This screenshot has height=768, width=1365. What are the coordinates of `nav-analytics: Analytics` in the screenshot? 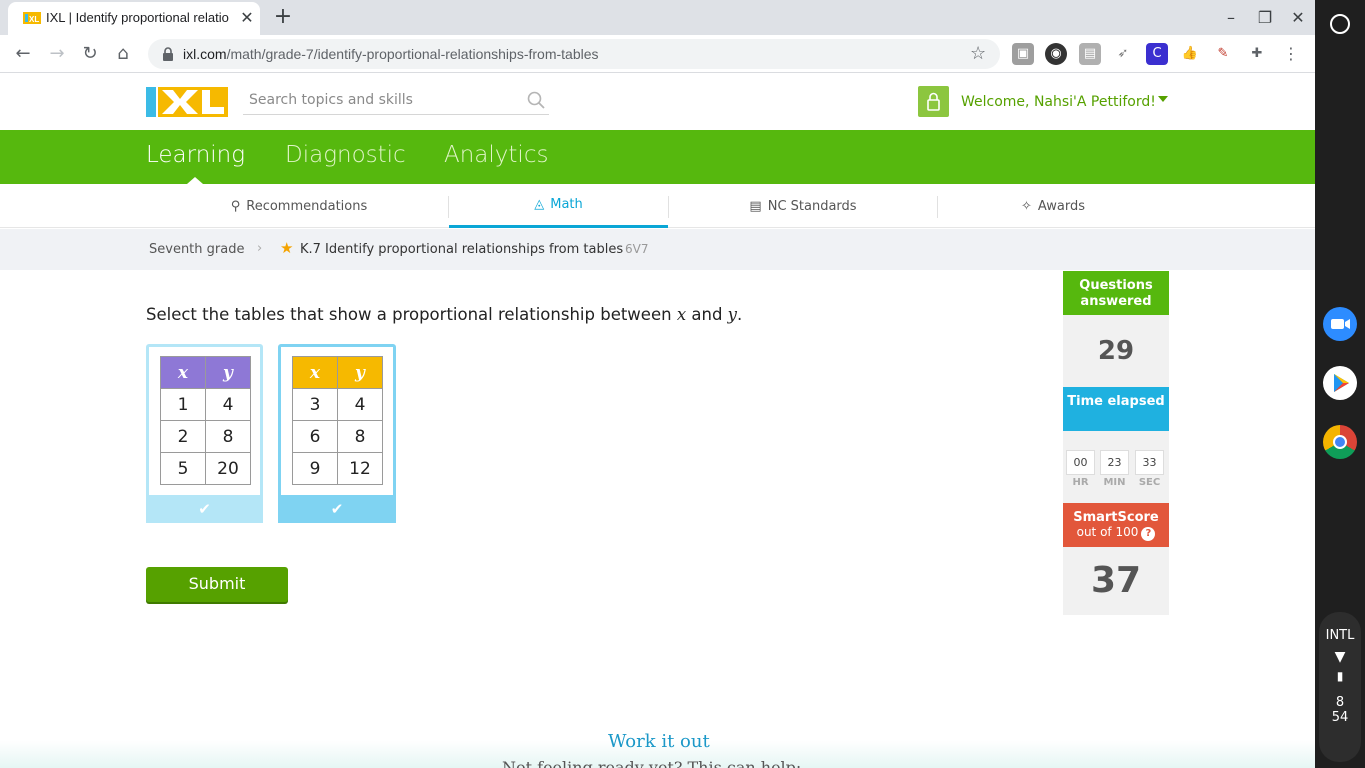 It's located at (496, 155).